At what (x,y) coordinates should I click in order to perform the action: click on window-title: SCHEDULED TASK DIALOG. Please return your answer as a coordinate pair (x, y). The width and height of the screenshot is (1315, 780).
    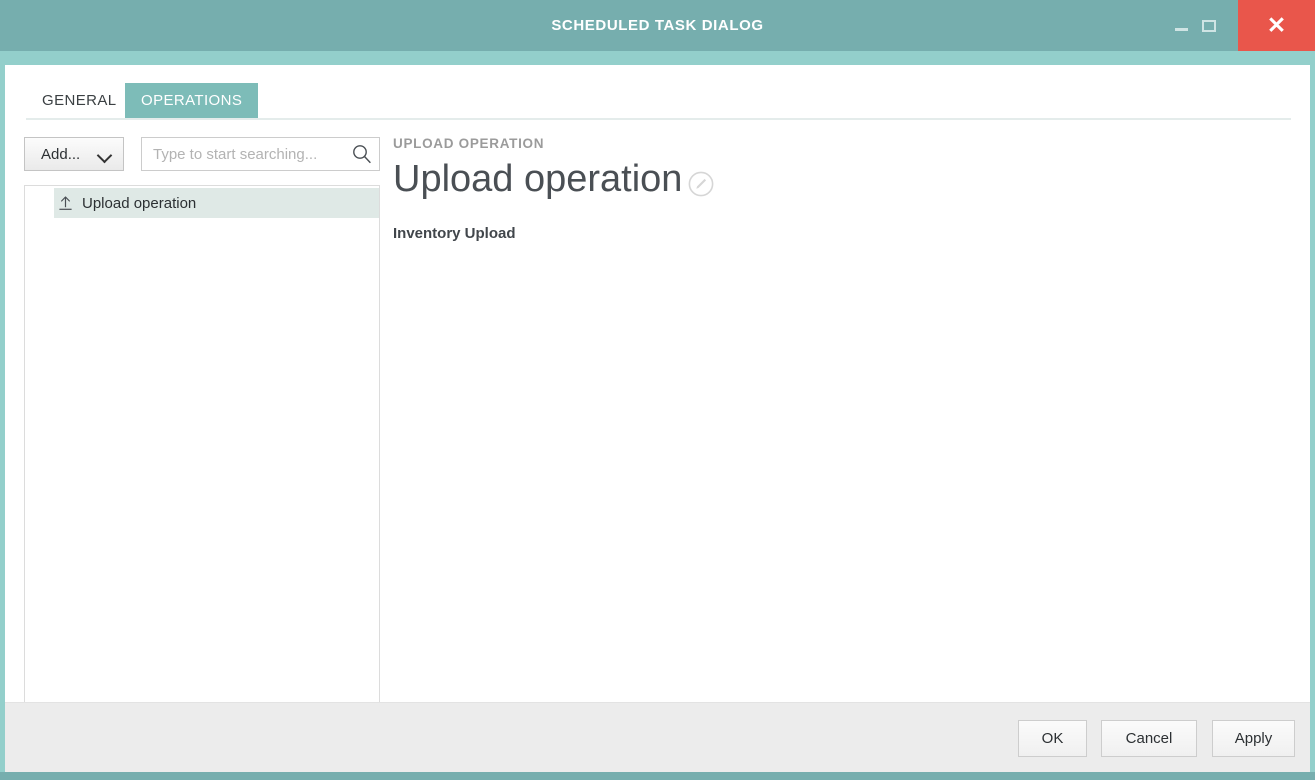
    Looking at the image, I should click on (657, 25).